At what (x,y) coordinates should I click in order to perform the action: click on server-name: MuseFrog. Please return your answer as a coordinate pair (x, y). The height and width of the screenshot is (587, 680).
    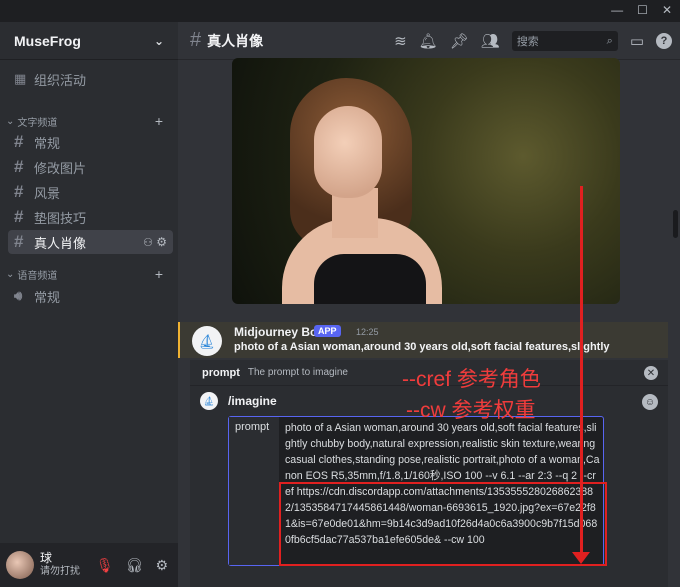
    Looking at the image, I should click on (47, 40).